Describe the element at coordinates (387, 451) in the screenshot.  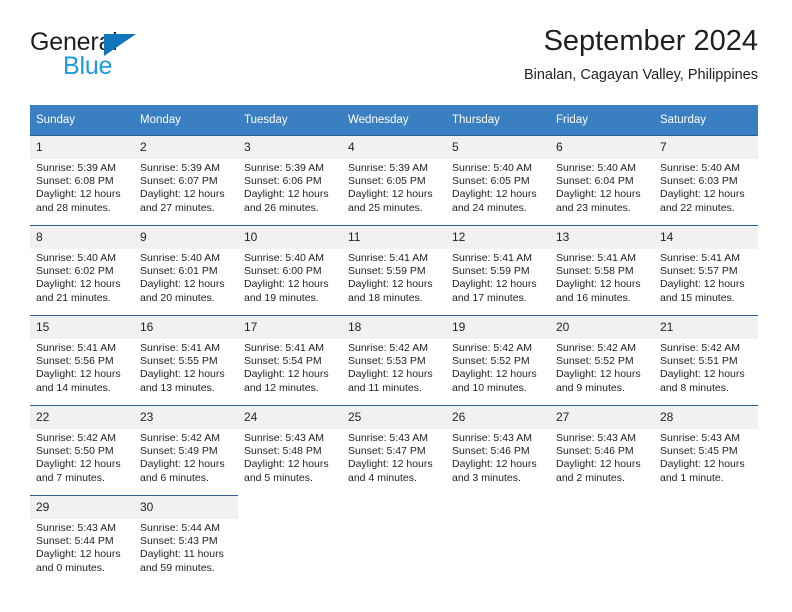
I see `sunset-text: Sunset: 5:47 PM` at that location.